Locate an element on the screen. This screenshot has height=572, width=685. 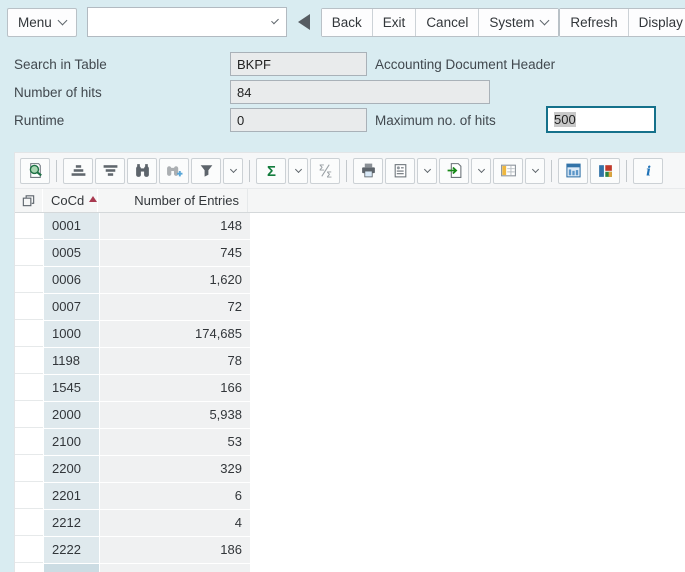
entries-cell: 174,685 is located at coordinates (175, 334).